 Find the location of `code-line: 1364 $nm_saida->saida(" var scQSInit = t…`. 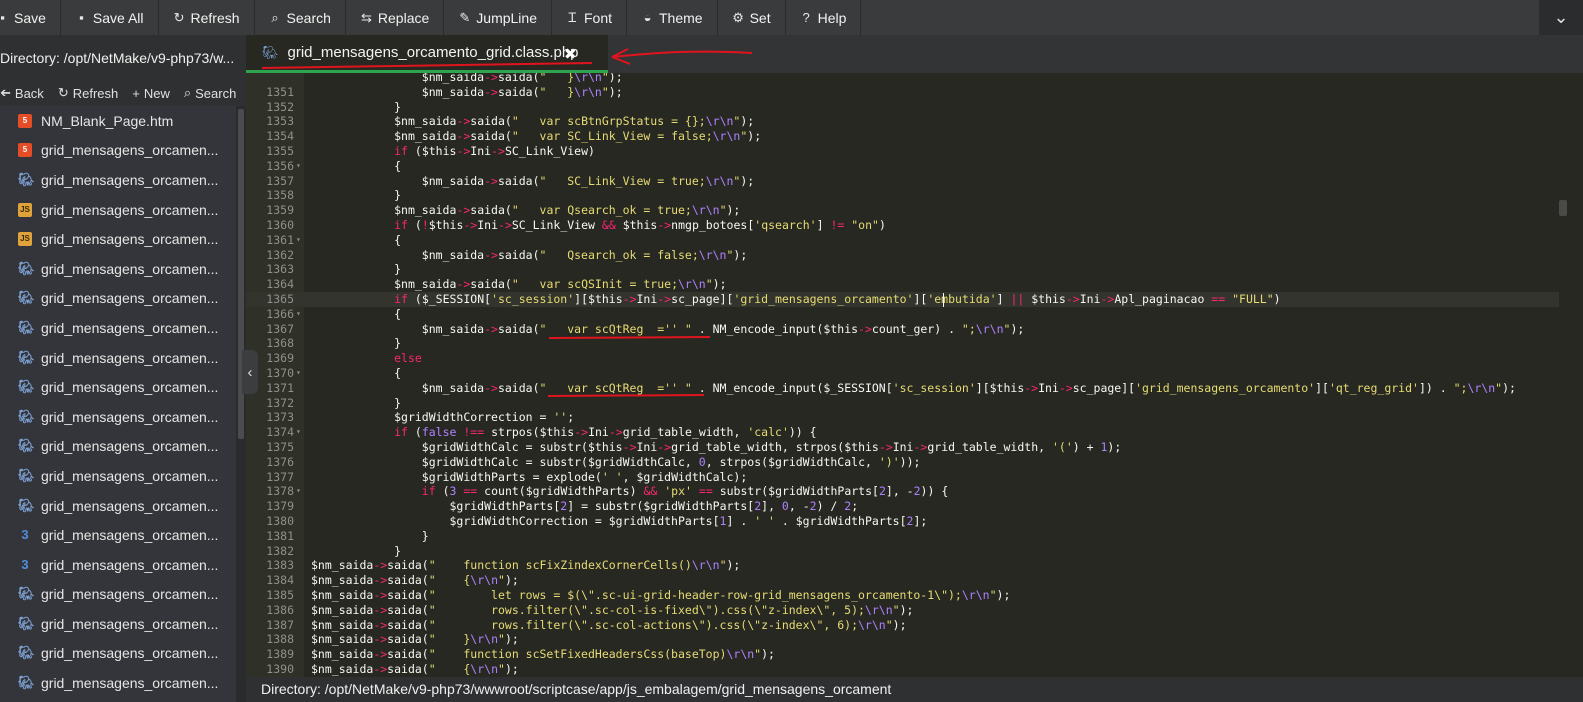

code-line: 1364 $nm_saida->saida(" var scQSInit = t… is located at coordinates (902, 284).